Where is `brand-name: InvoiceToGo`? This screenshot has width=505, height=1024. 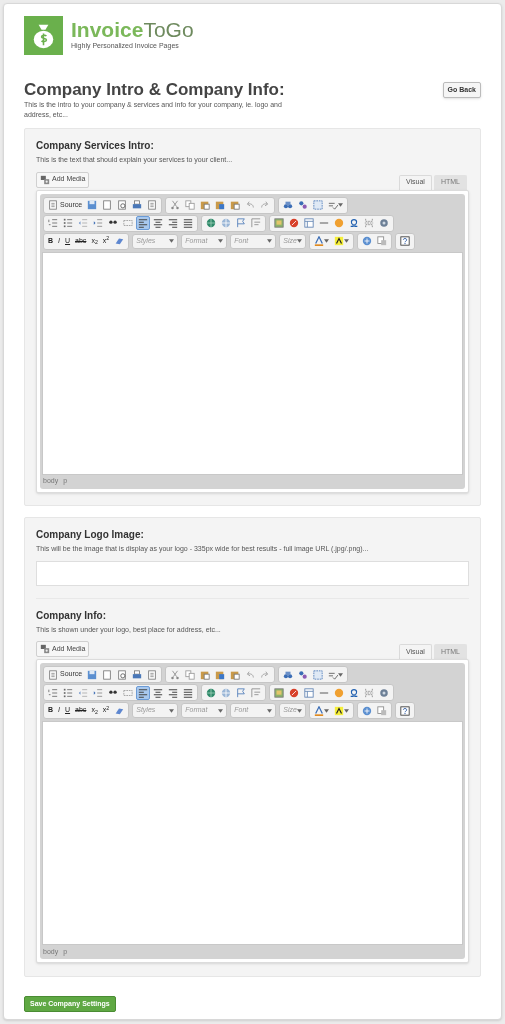 brand-name: InvoiceToGo is located at coordinates (132, 30).